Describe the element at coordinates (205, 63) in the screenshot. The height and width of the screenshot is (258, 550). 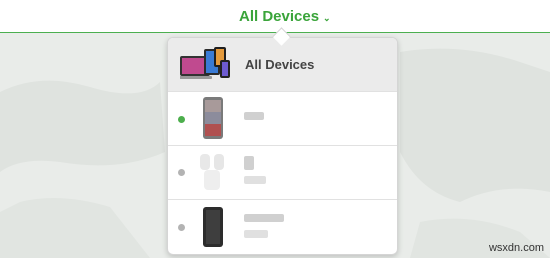
I see `all-devices-icon` at that location.